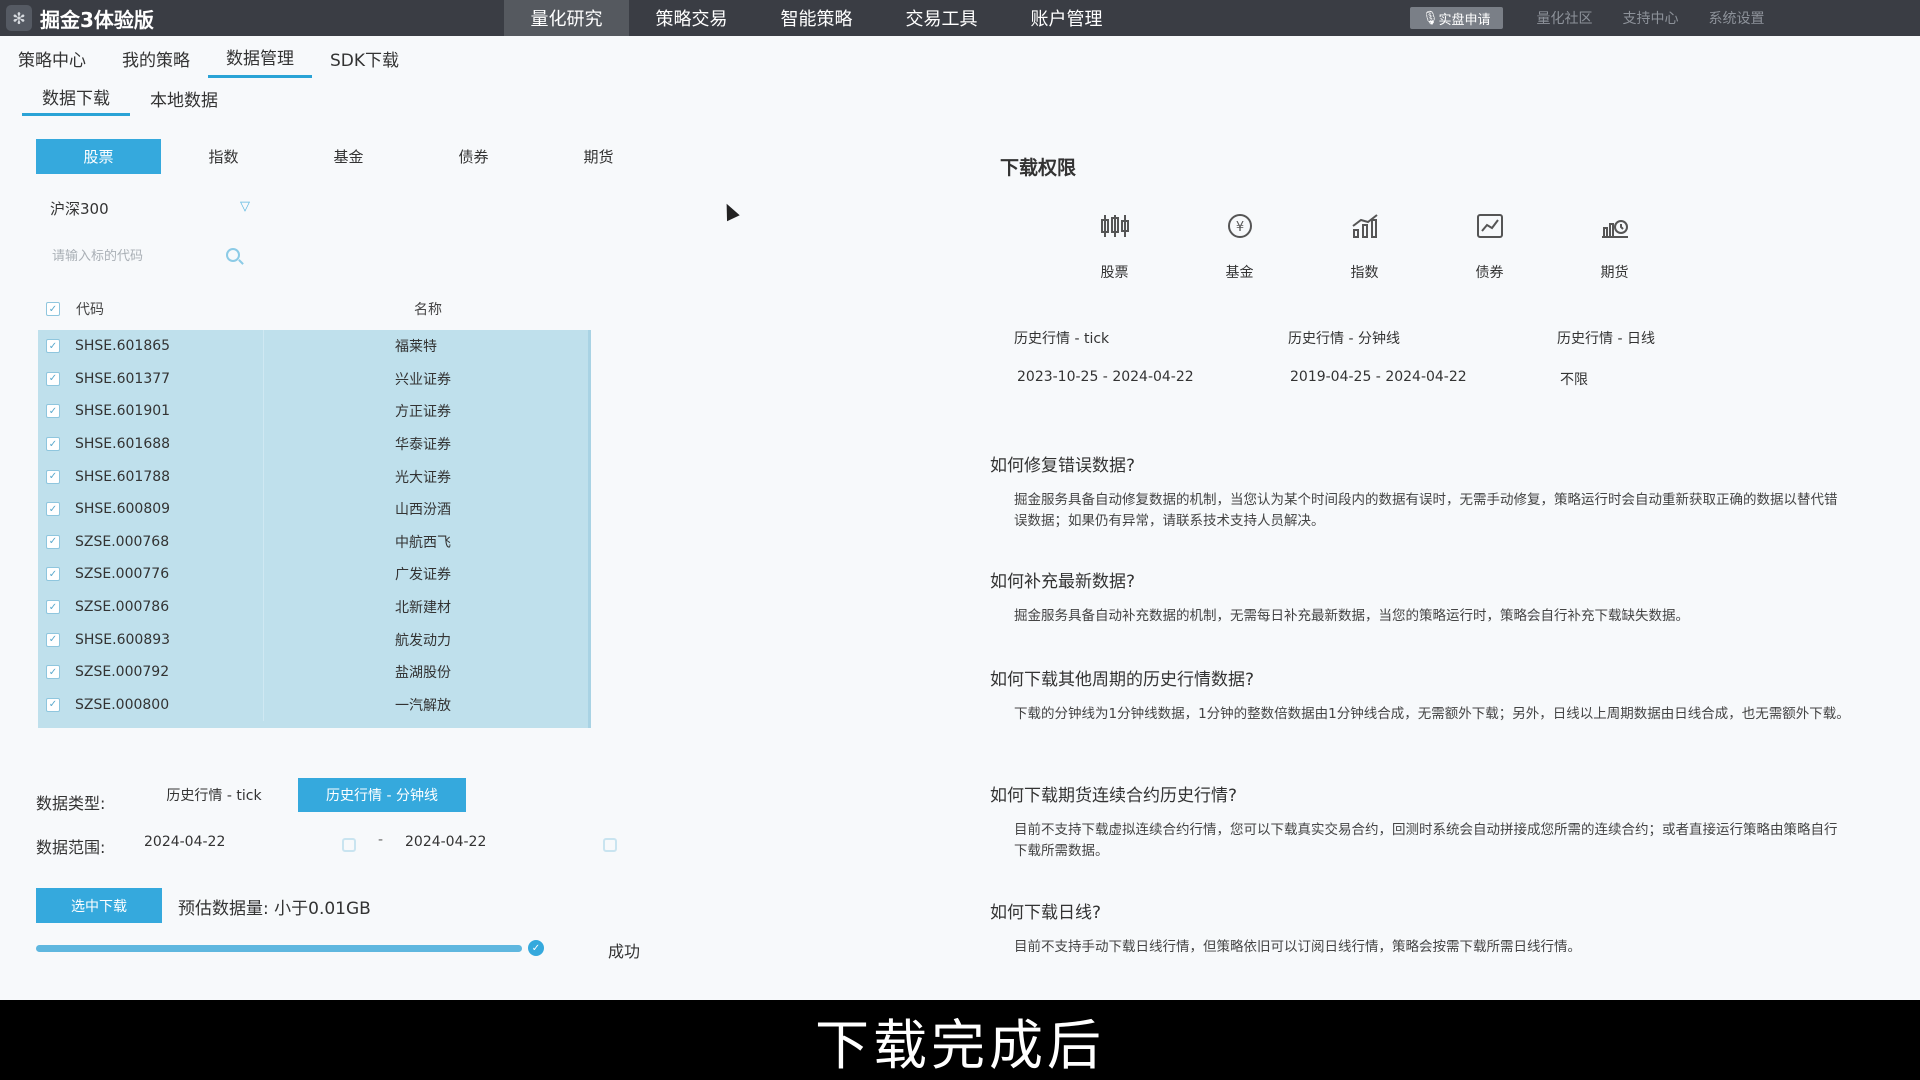  What do you see at coordinates (314, 411) in the screenshot?
I see `table-row: ✓ SHSE.601901 方正证券` at bounding box center [314, 411].